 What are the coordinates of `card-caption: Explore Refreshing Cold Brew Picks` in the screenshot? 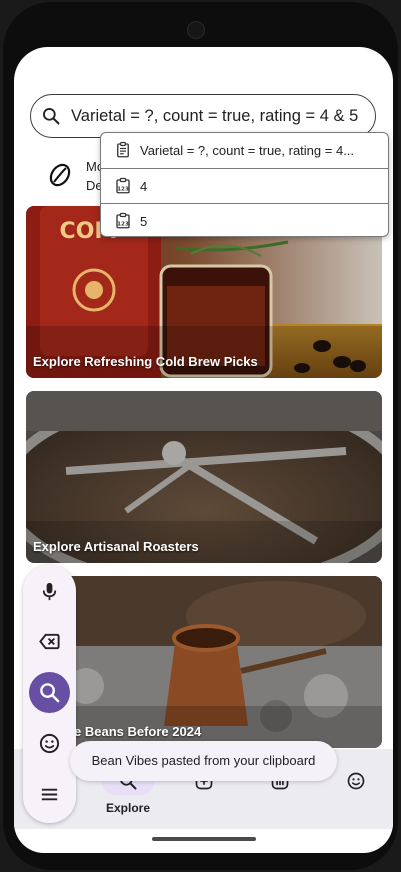 It's located at (145, 361).